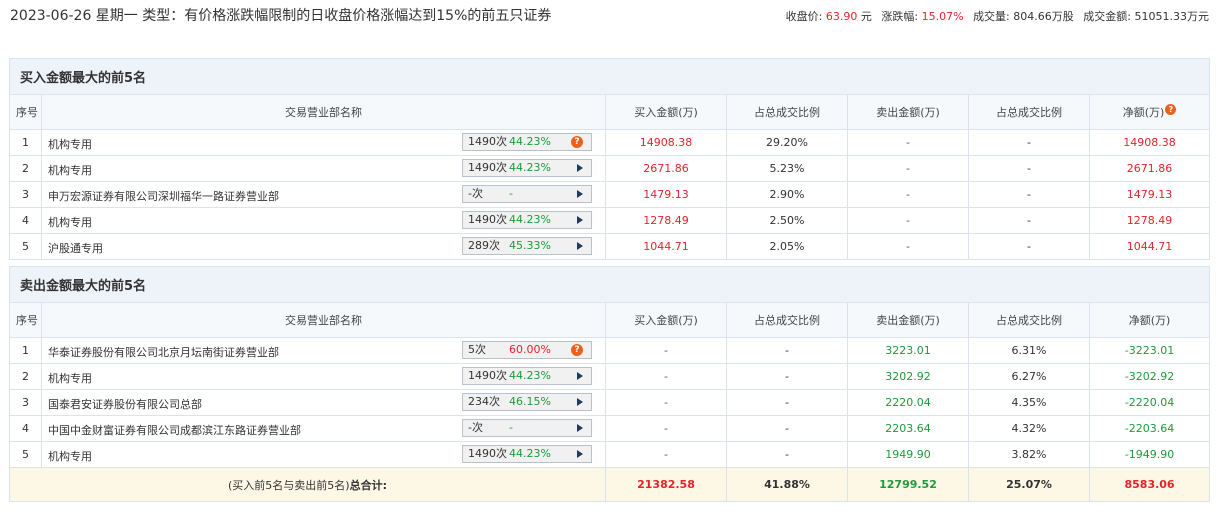 This screenshot has width=1217, height=515. I want to click on total-net: 8583.06, so click(1149, 484).